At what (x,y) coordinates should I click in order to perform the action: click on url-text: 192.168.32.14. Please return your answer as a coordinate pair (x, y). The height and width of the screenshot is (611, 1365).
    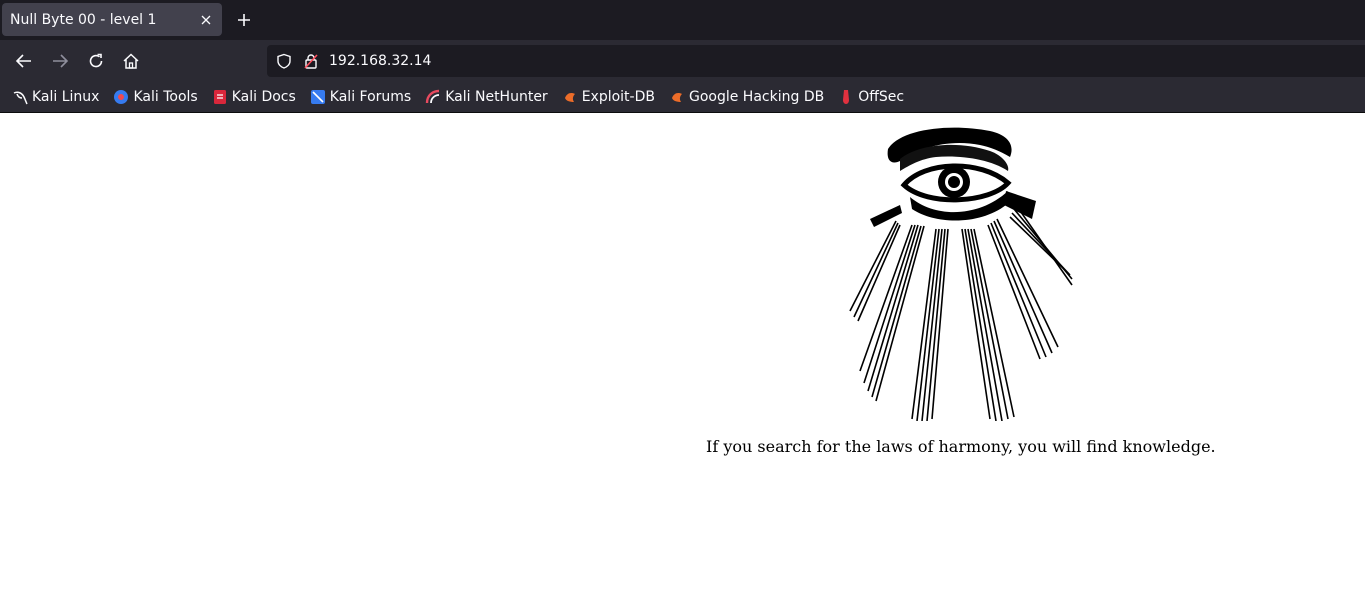
    Looking at the image, I should click on (380, 61).